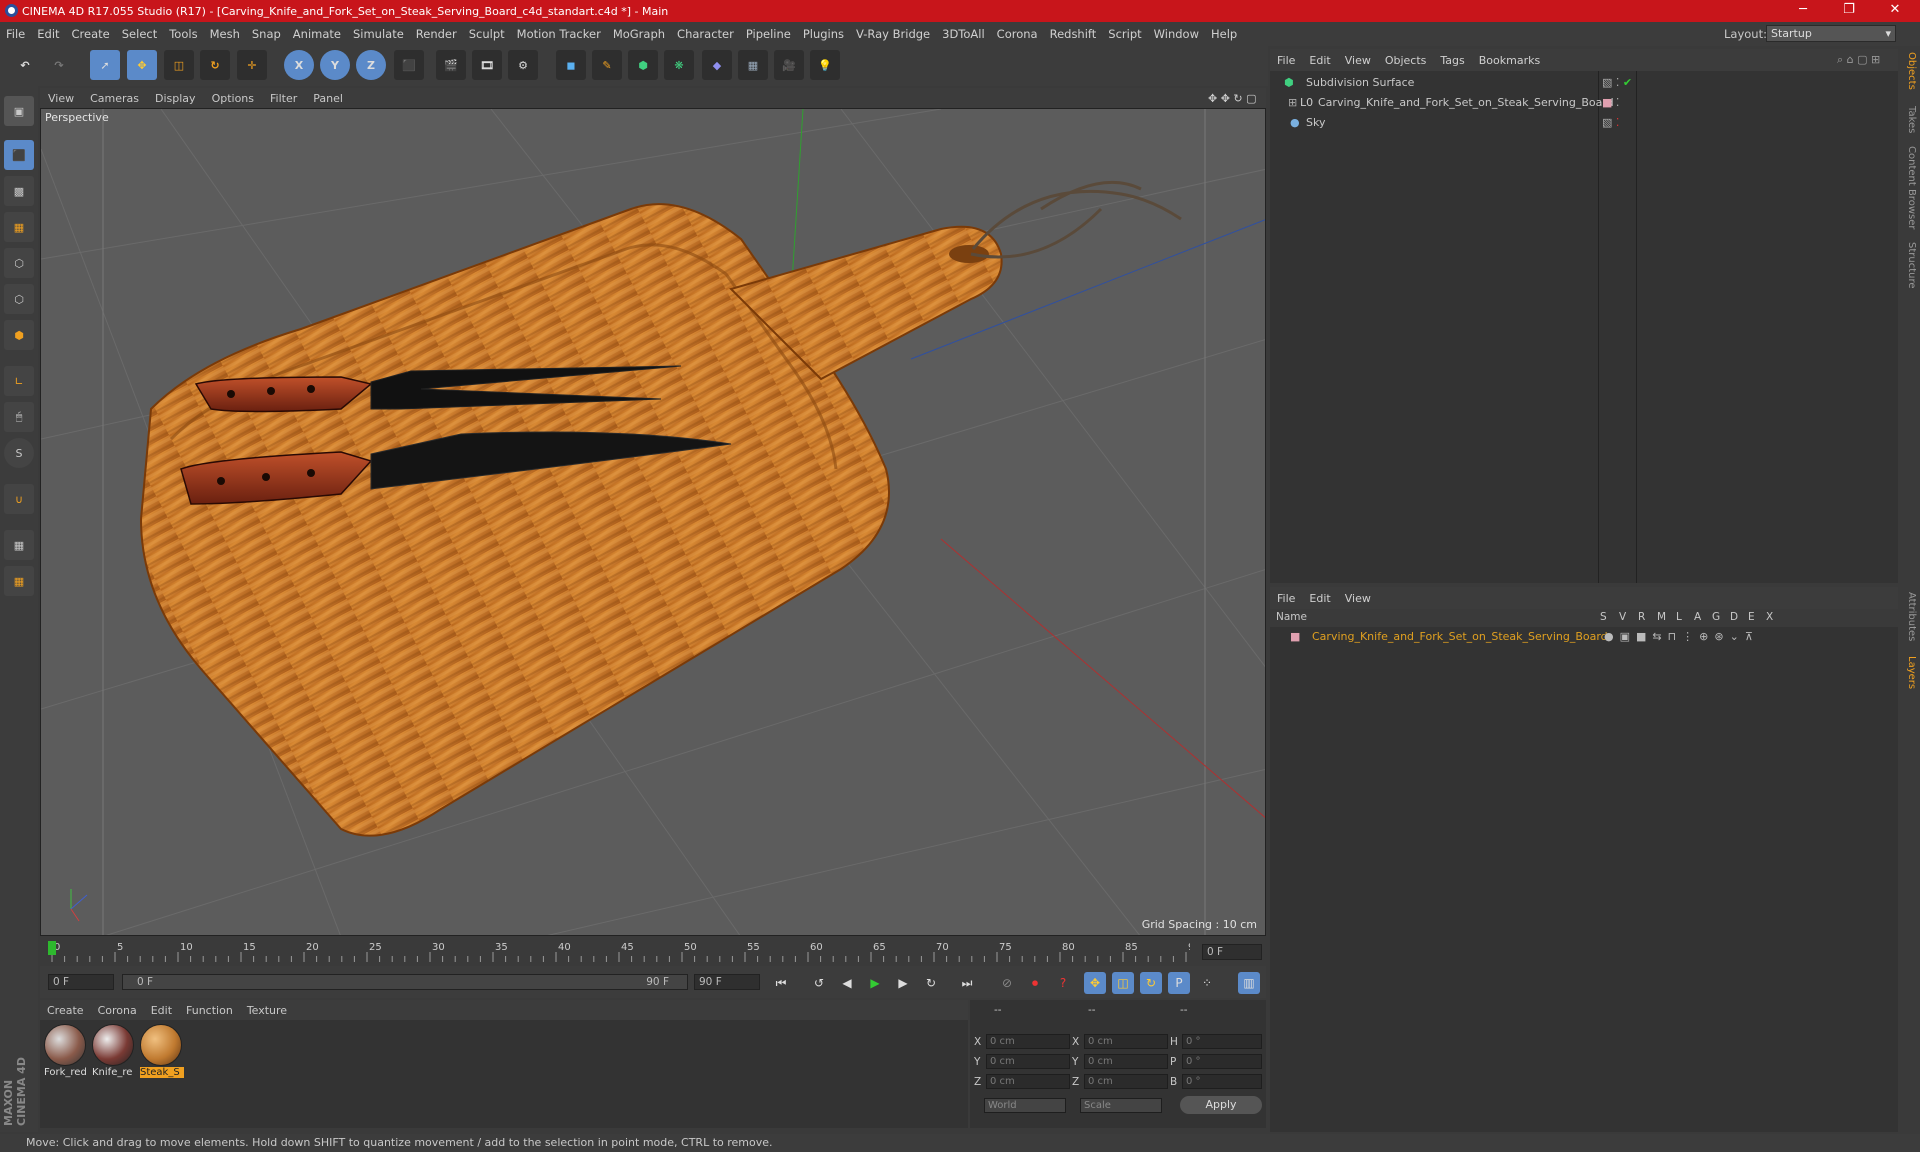  I want to click on layout-dropdown: Startup ▾, so click(1831, 33).